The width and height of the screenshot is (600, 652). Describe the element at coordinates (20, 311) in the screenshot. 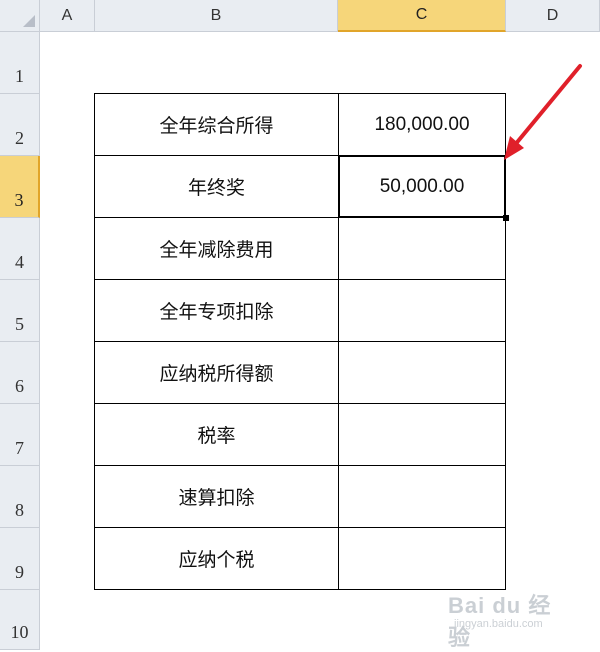

I see `row-header-5: 5` at that location.